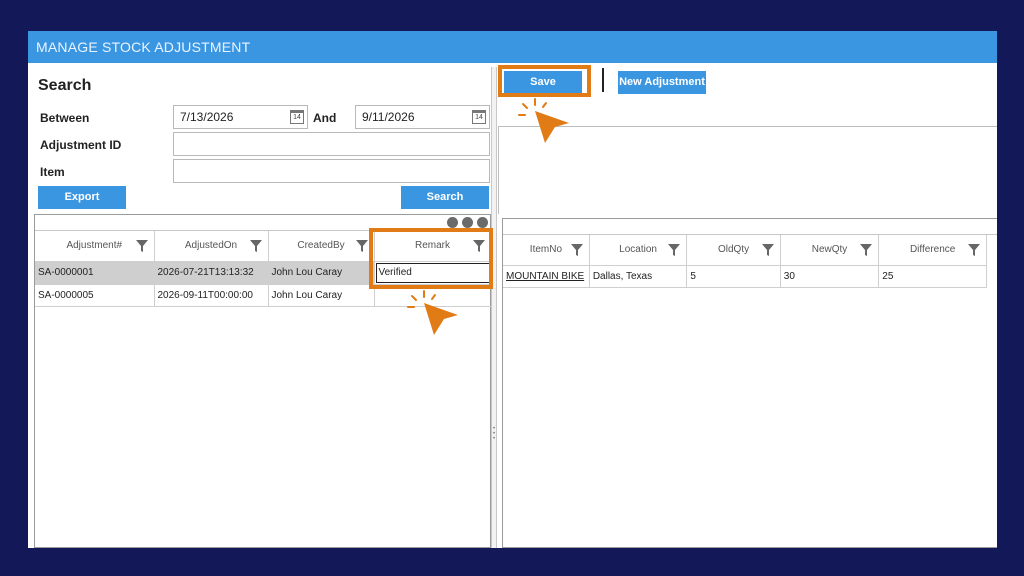 The image size is (1024, 576). What do you see at coordinates (388, 117) in the screenshot?
I see `to-date-value: 9/11/2026` at bounding box center [388, 117].